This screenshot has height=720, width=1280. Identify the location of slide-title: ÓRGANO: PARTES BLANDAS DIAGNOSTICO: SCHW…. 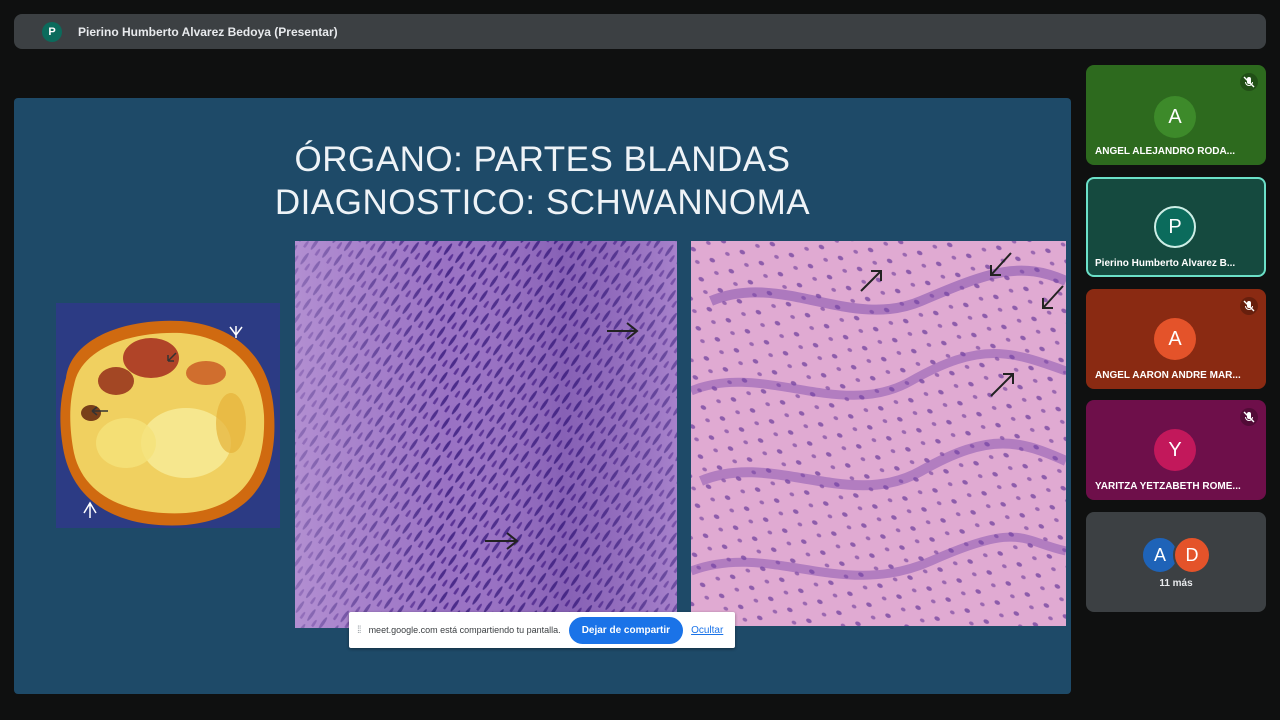
(542, 181).